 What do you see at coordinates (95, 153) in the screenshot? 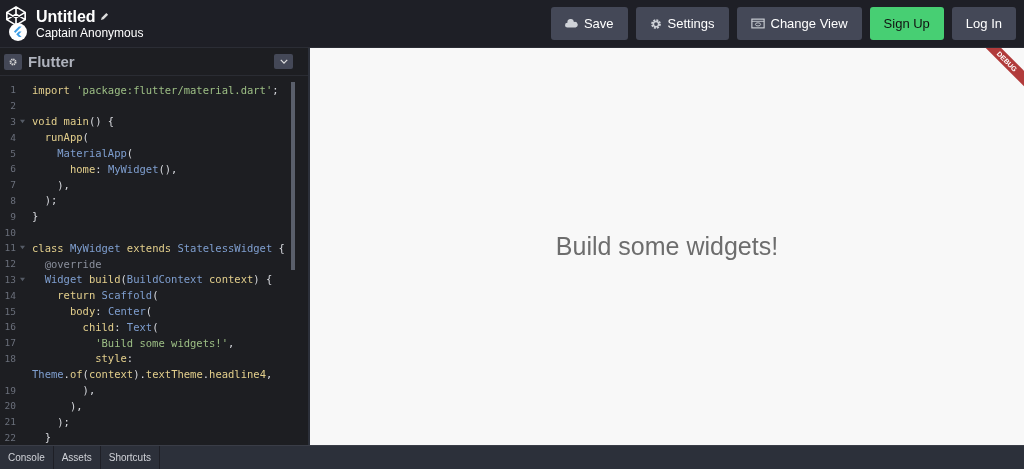
I see `code-line: MaterialApp(` at bounding box center [95, 153].